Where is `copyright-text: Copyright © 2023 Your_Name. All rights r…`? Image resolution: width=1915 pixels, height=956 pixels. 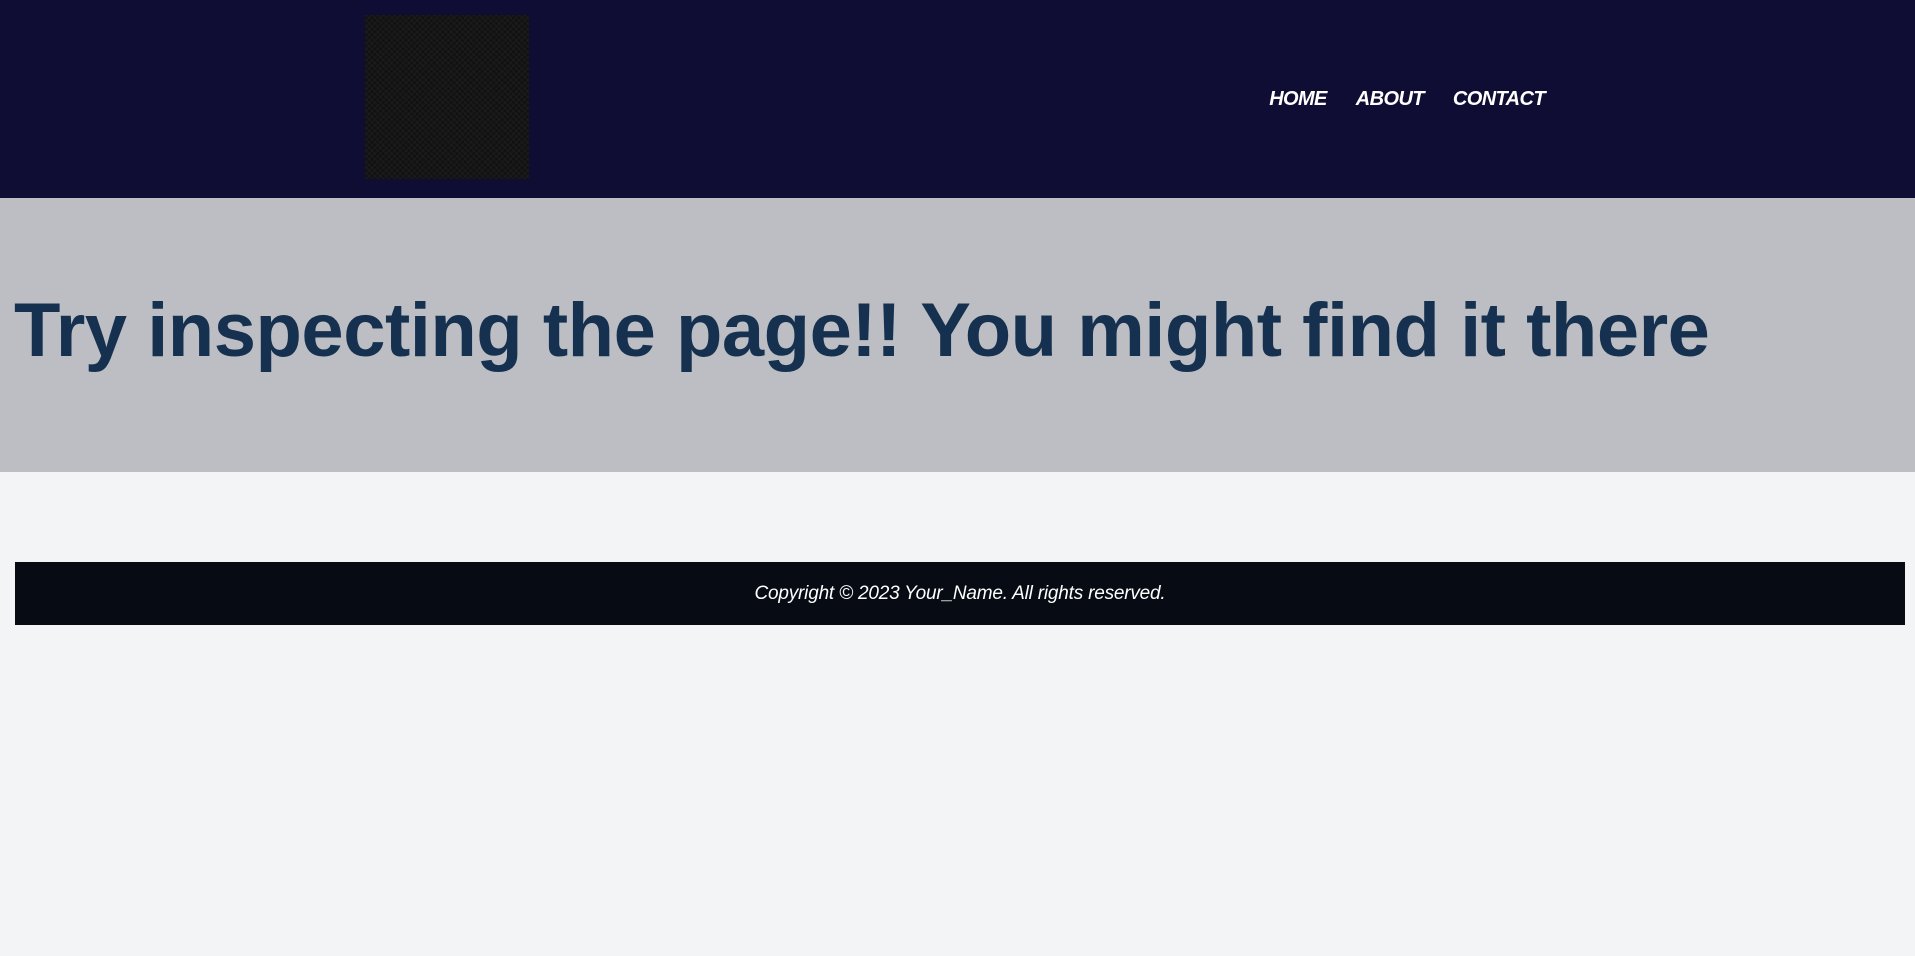
copyright-text: Copyright © 2023 Your_Name. All rights r… is located at coordinates (960, 593).